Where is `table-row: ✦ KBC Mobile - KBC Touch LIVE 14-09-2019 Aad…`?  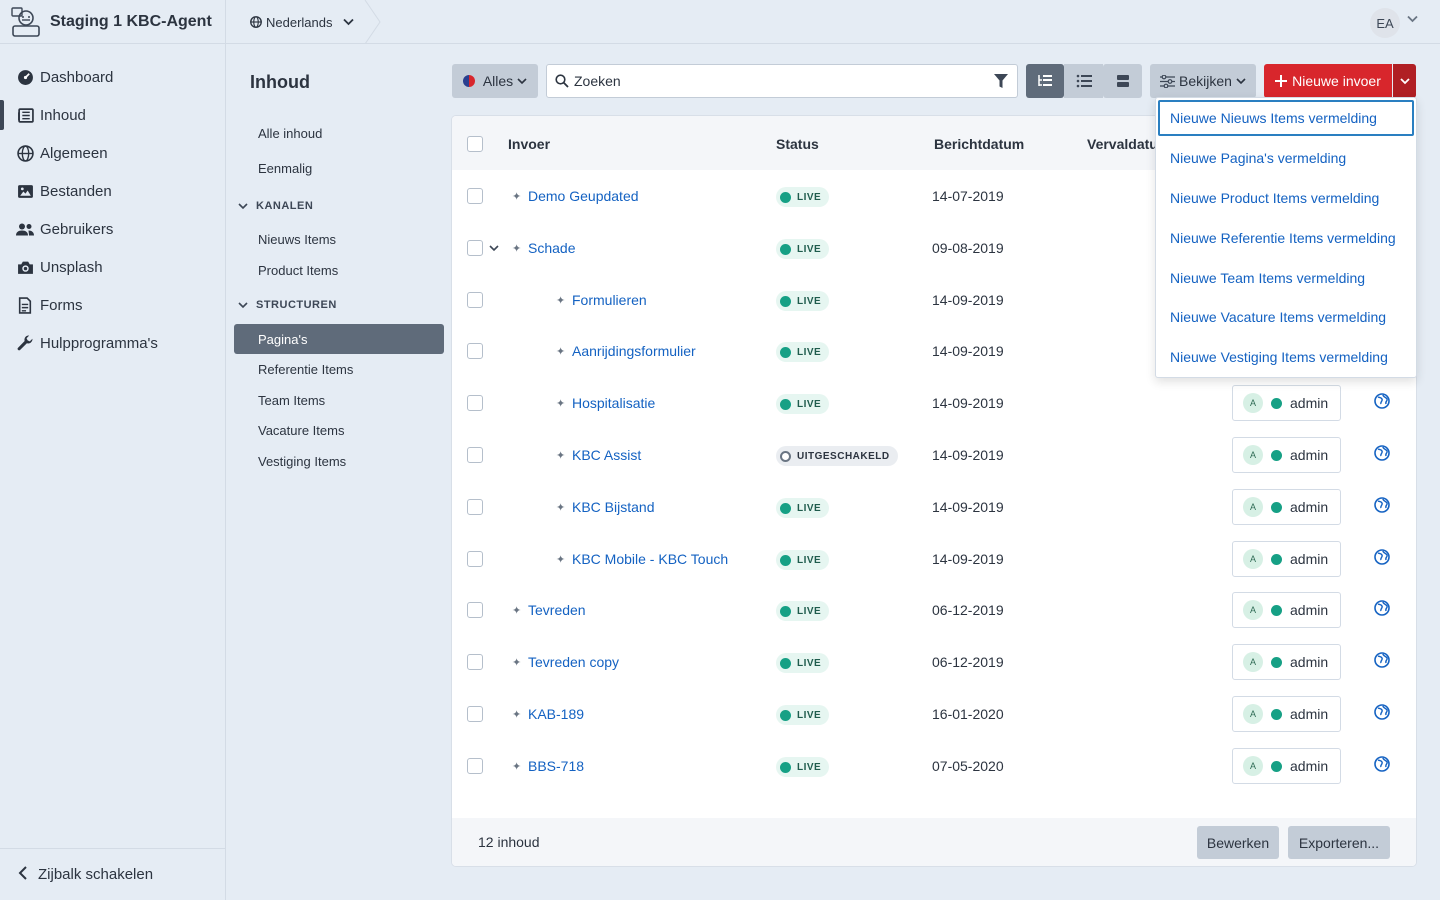
table-row: ✦ KBC Mobile - KBC Touch LIVE 14-09-2019 Aad… is located at coordinates (934, 559).